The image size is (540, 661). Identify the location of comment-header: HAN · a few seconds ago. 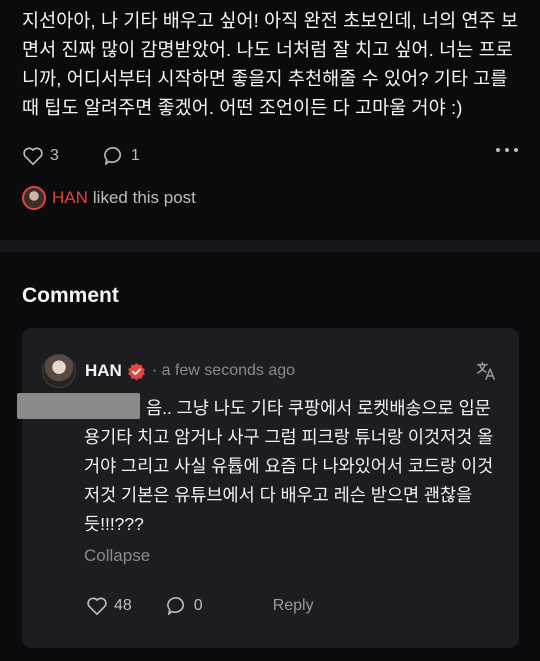
(168, 371).